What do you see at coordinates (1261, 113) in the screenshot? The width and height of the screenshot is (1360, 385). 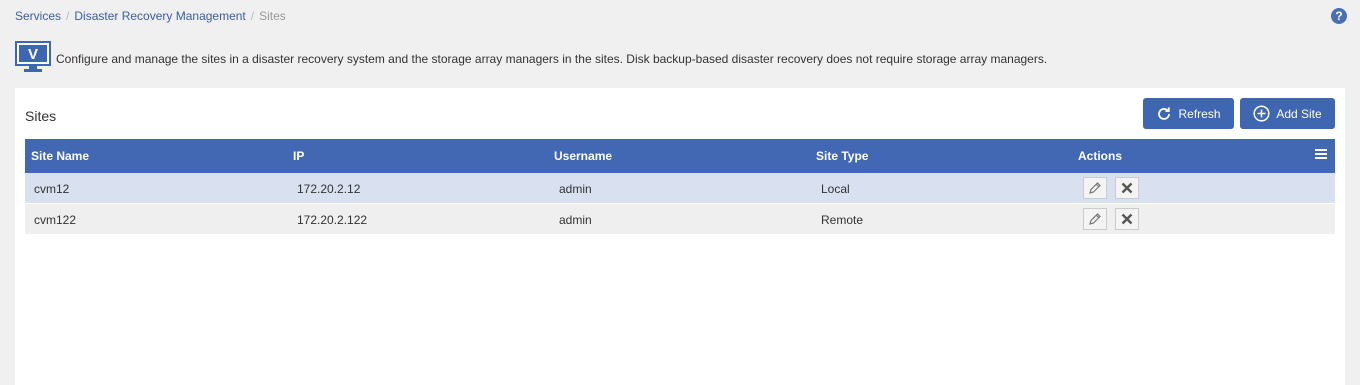 I see `plus-circle-icon` at bounding box center [1261, 113].